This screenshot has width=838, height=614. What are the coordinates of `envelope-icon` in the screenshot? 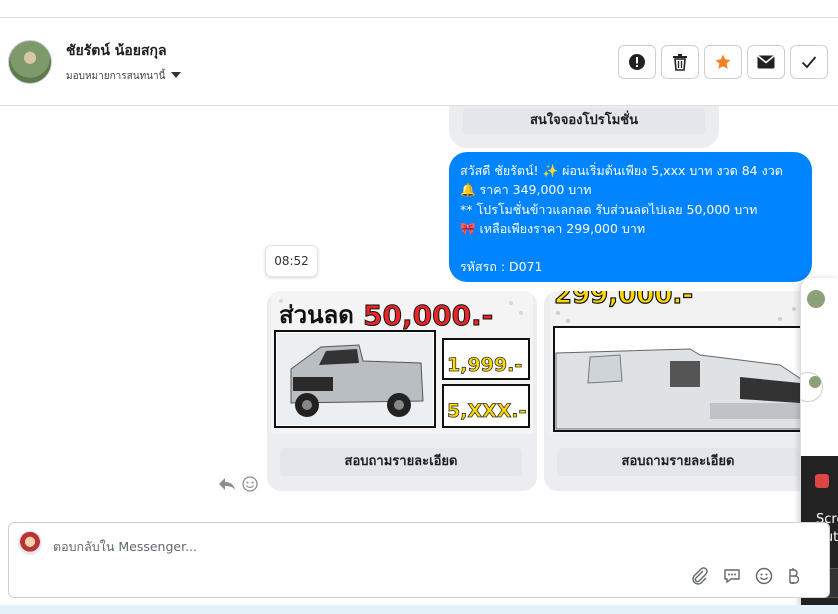 It's located at (766, 62).